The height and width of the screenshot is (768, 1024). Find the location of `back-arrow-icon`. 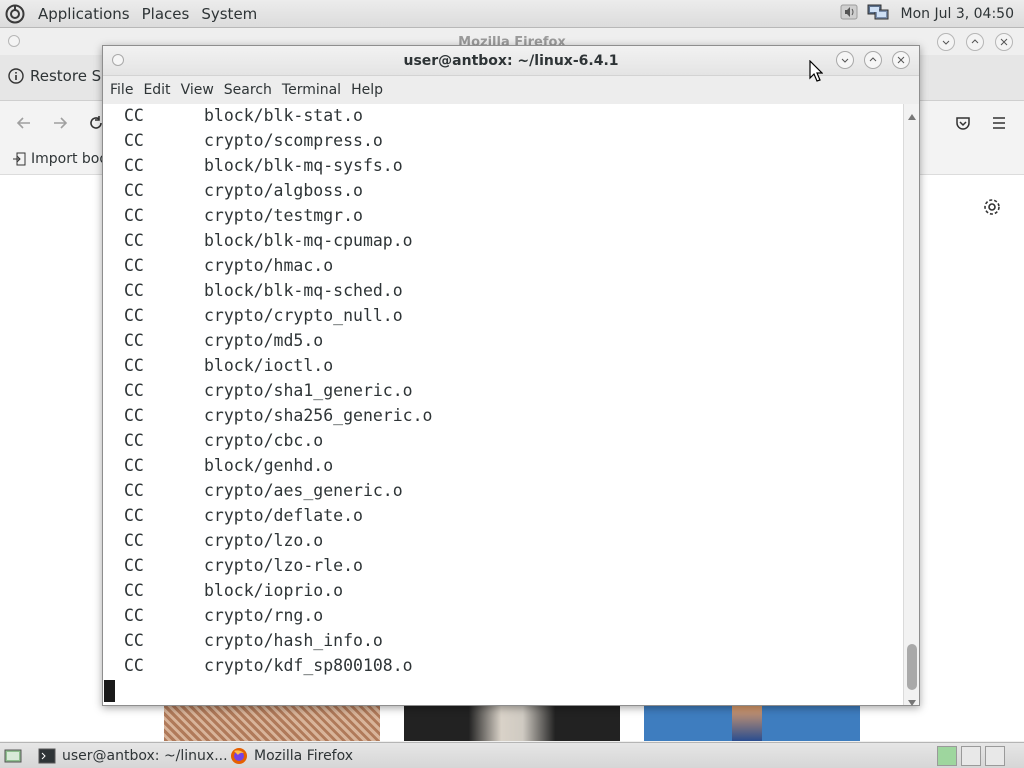

back-arrow-icon is located at coordinates (24, 123).